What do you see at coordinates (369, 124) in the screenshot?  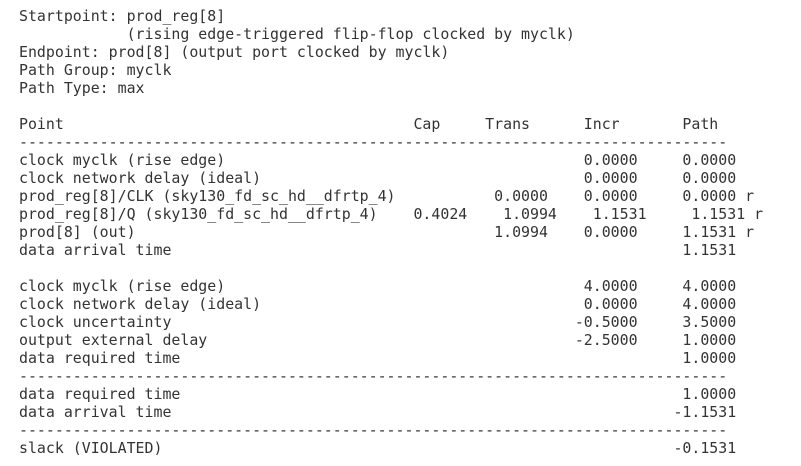 I see `table-column-header: Point Cap Trans Incr Path` at bounding box center [369, 124].